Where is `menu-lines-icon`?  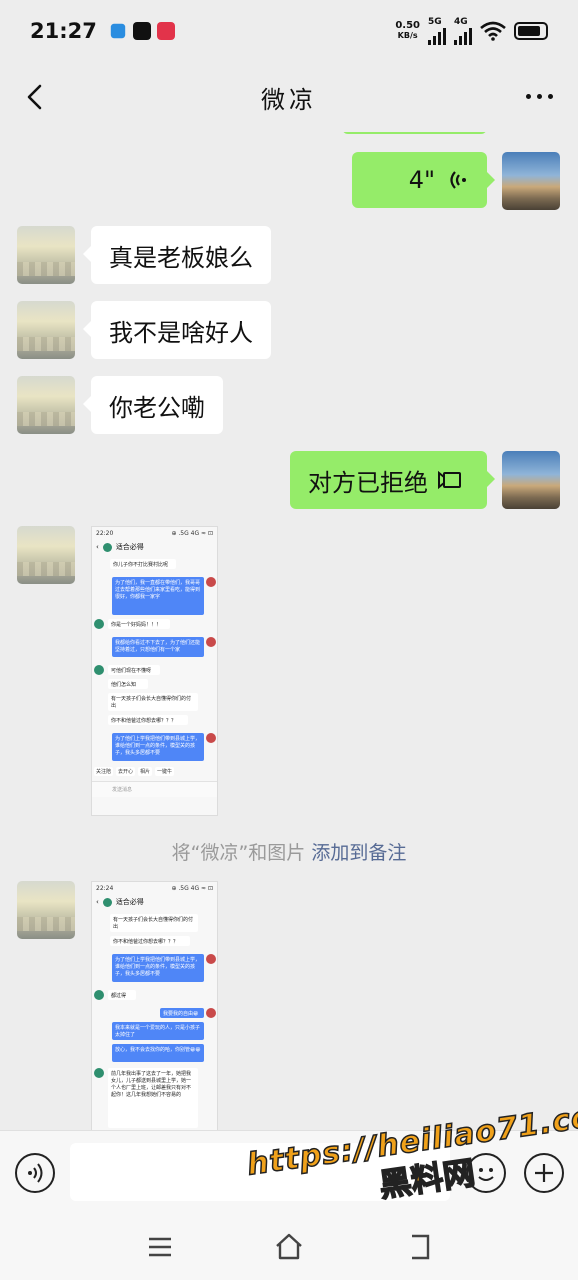
menu-lines-icon is located at coordinates (160, 1247).